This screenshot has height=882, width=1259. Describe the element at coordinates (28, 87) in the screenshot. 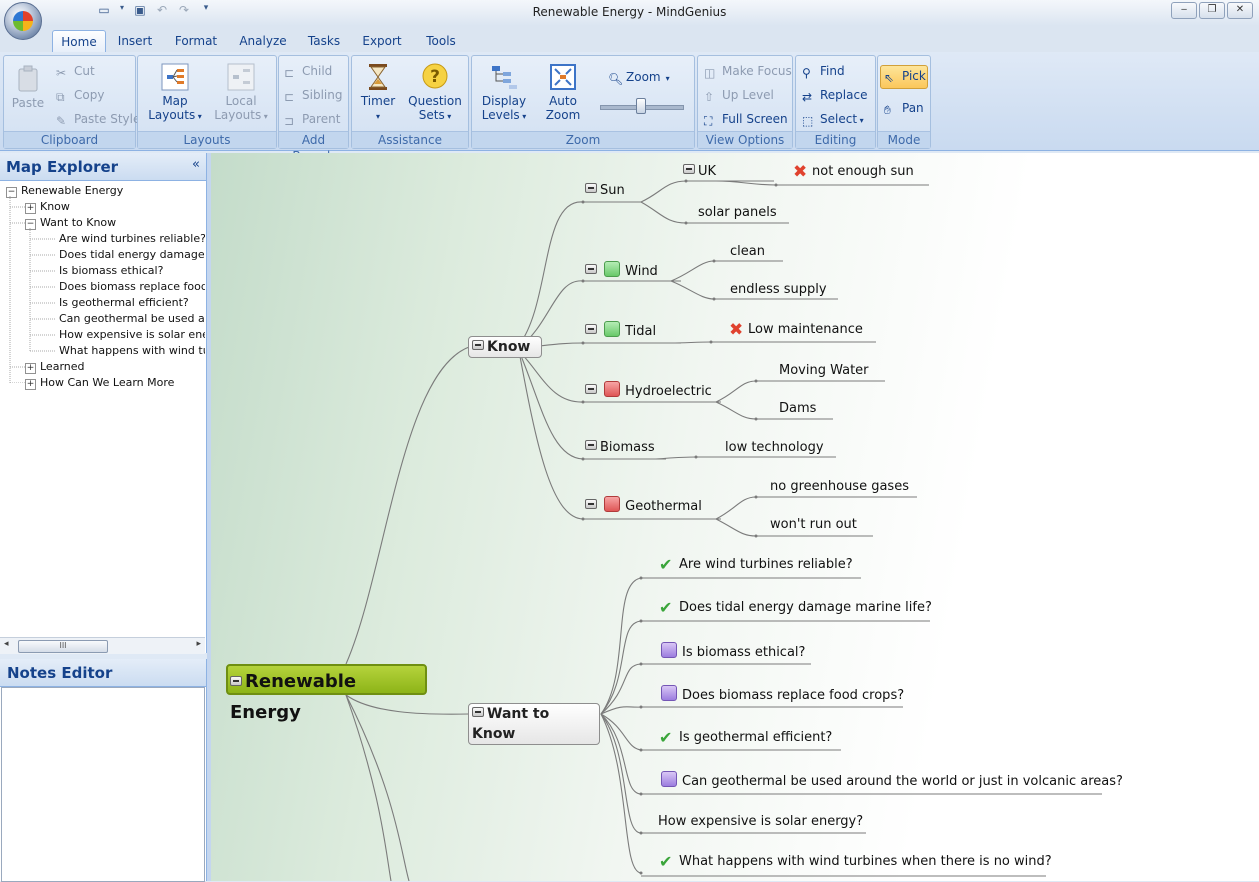

I see `paste-button: Paste` at that location.